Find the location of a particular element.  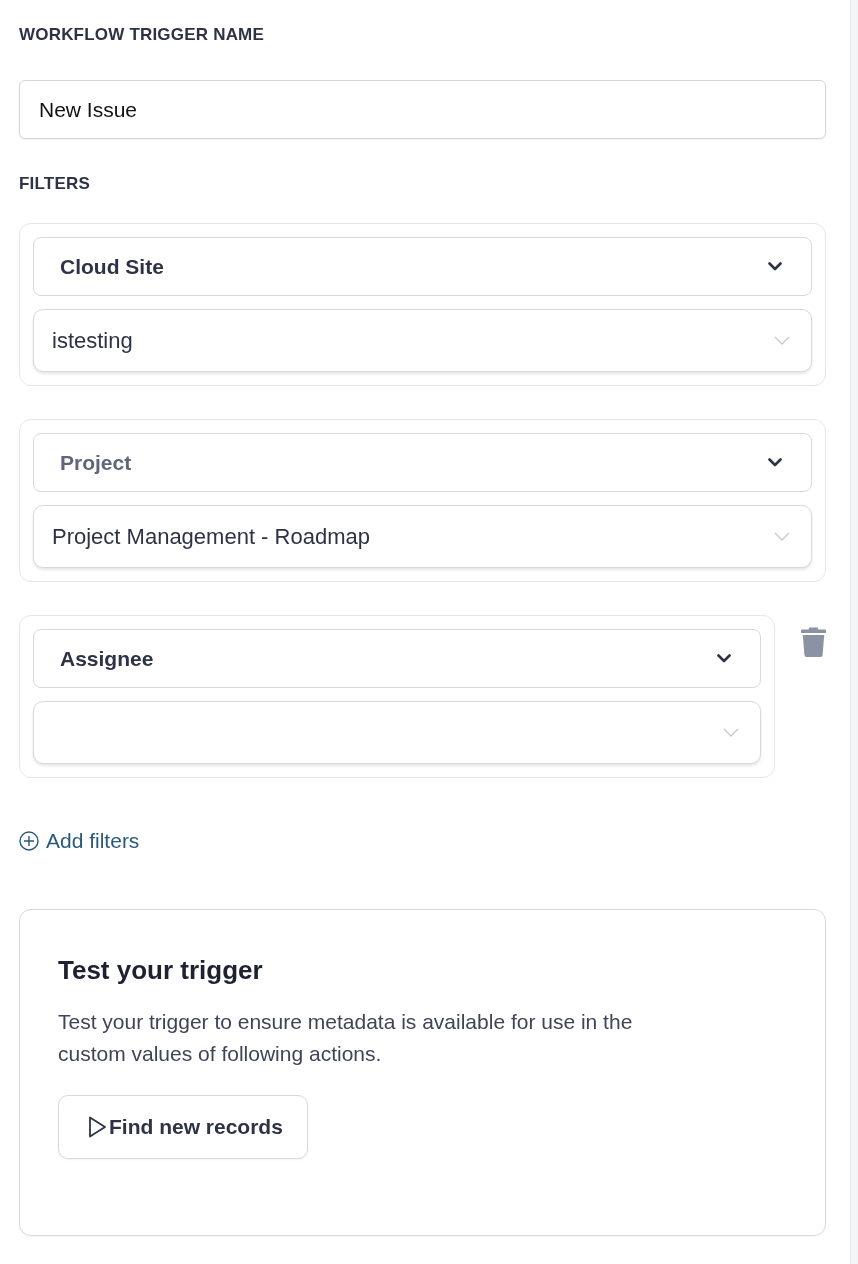

card-description: Test your trigger to ensure metadata is available for use in the custom values of following actions. is located at coordinates (346, 1038).